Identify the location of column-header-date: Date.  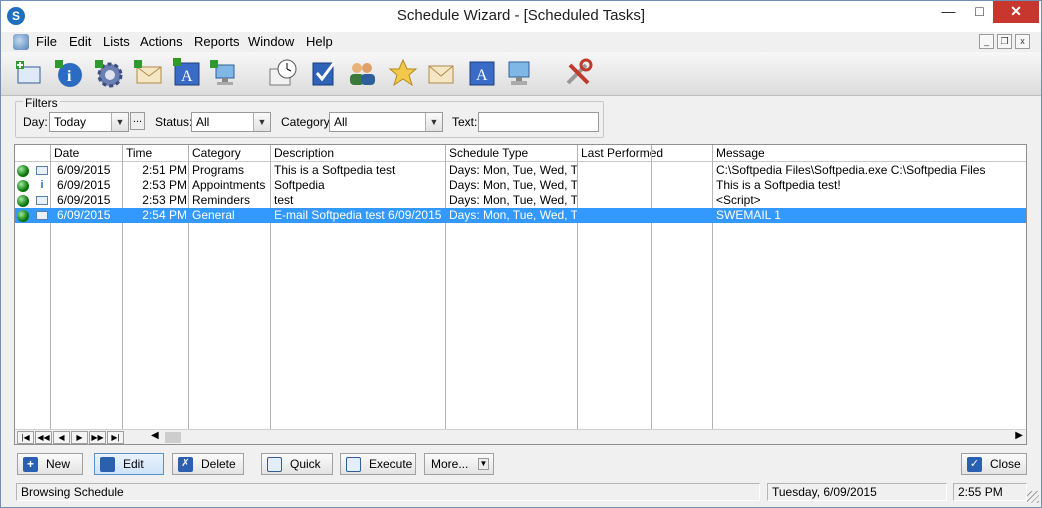
(65, 153).